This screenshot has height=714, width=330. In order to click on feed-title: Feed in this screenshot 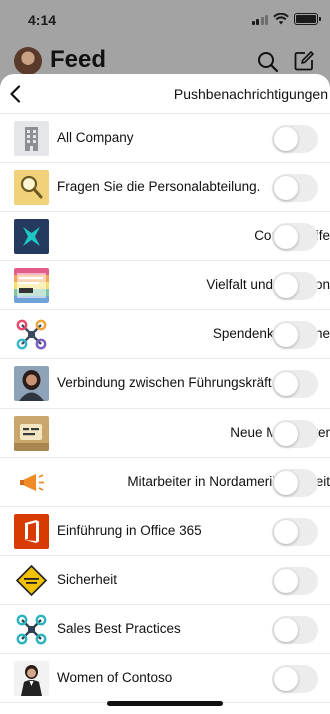, I will do `click(78, 59)`.